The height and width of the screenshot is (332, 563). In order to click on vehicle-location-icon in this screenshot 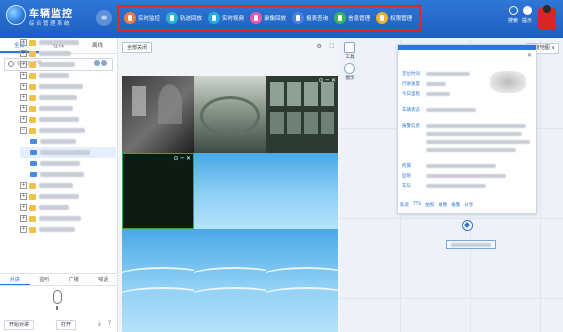, I will do `click(467, 225)`.